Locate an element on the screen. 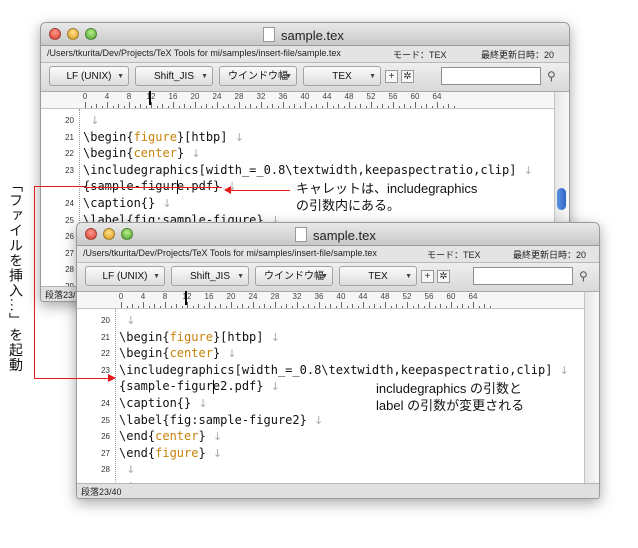  ruler: 0 4 8 12 16 20 24 28 32 36 40 44 48 52 56 60 64 is located at coordinates (298, 100).